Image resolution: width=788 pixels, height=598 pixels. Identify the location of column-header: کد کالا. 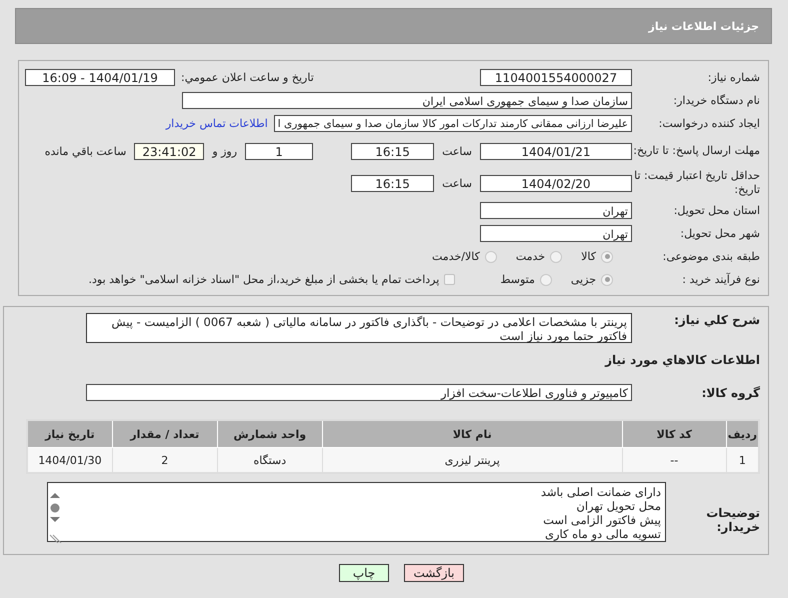
(674, 434).